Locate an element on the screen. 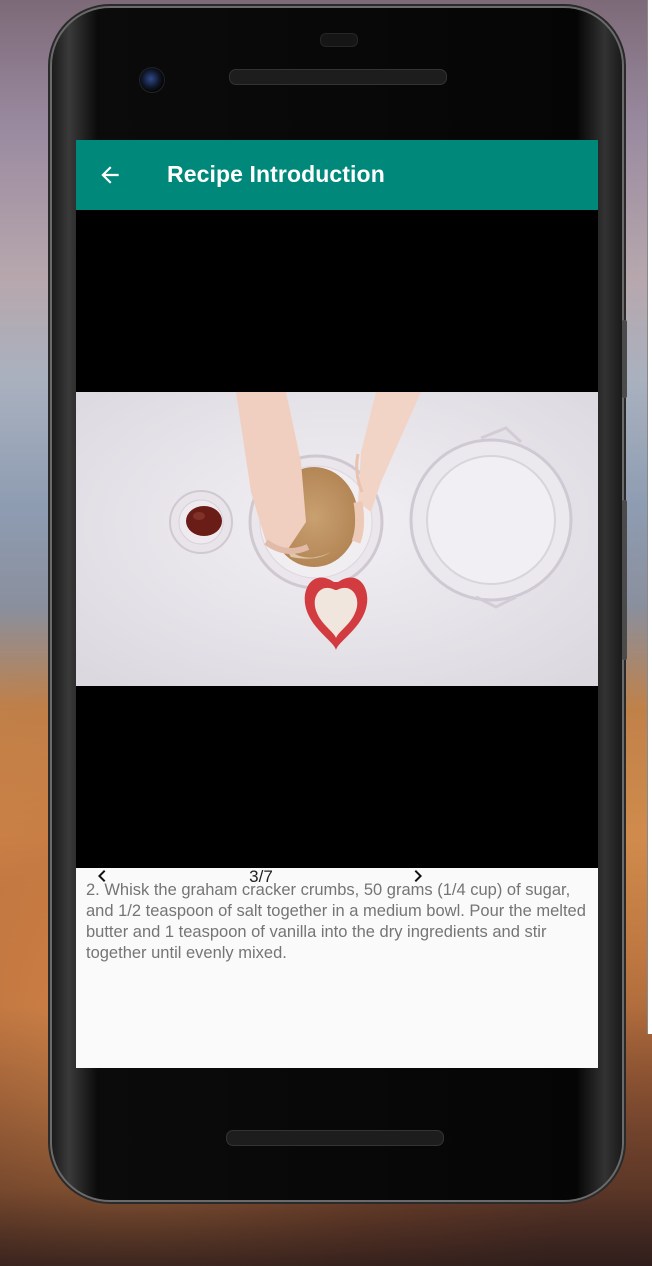 The height and width of the screenshot is (1266, 652). app-bar: Recipe Introduction is located at coordinates (337, 175).